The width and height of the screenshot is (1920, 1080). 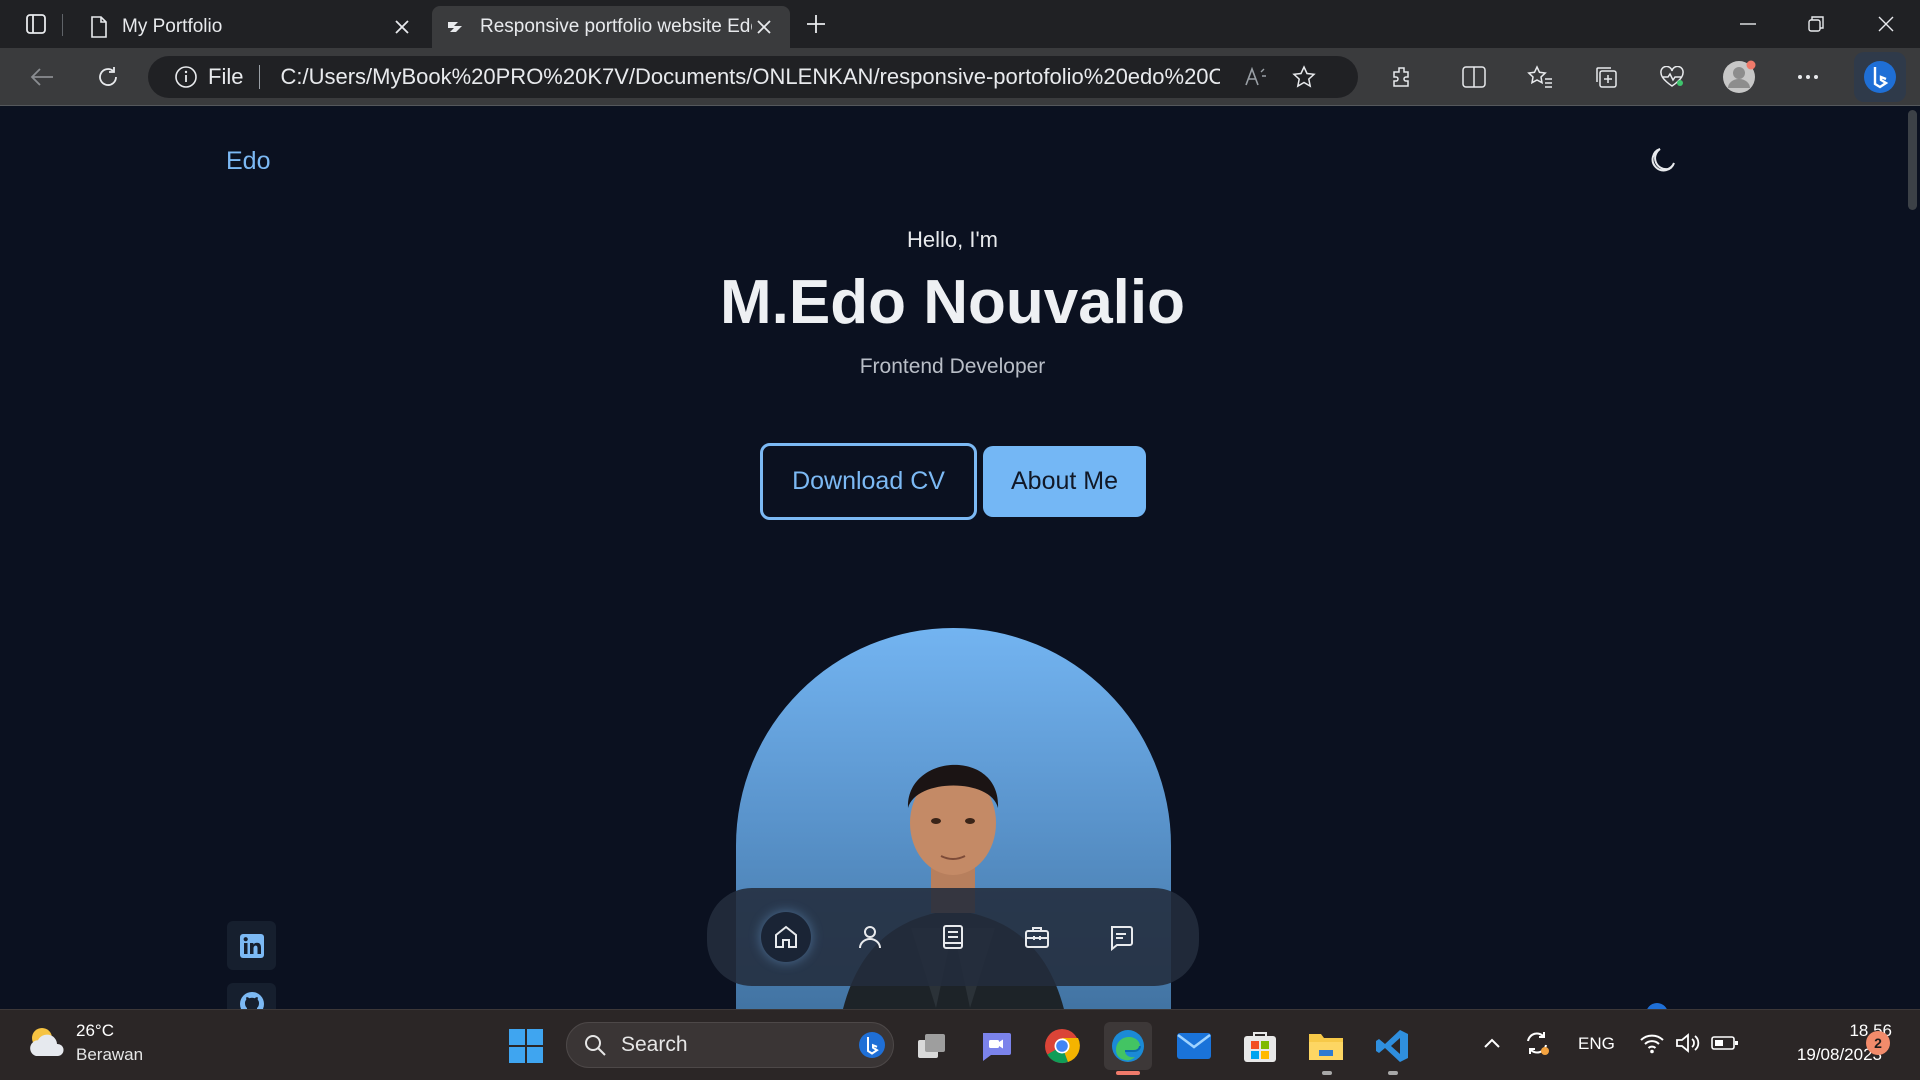 I want to click on minimize-icon, so click(x=1748, y=24).